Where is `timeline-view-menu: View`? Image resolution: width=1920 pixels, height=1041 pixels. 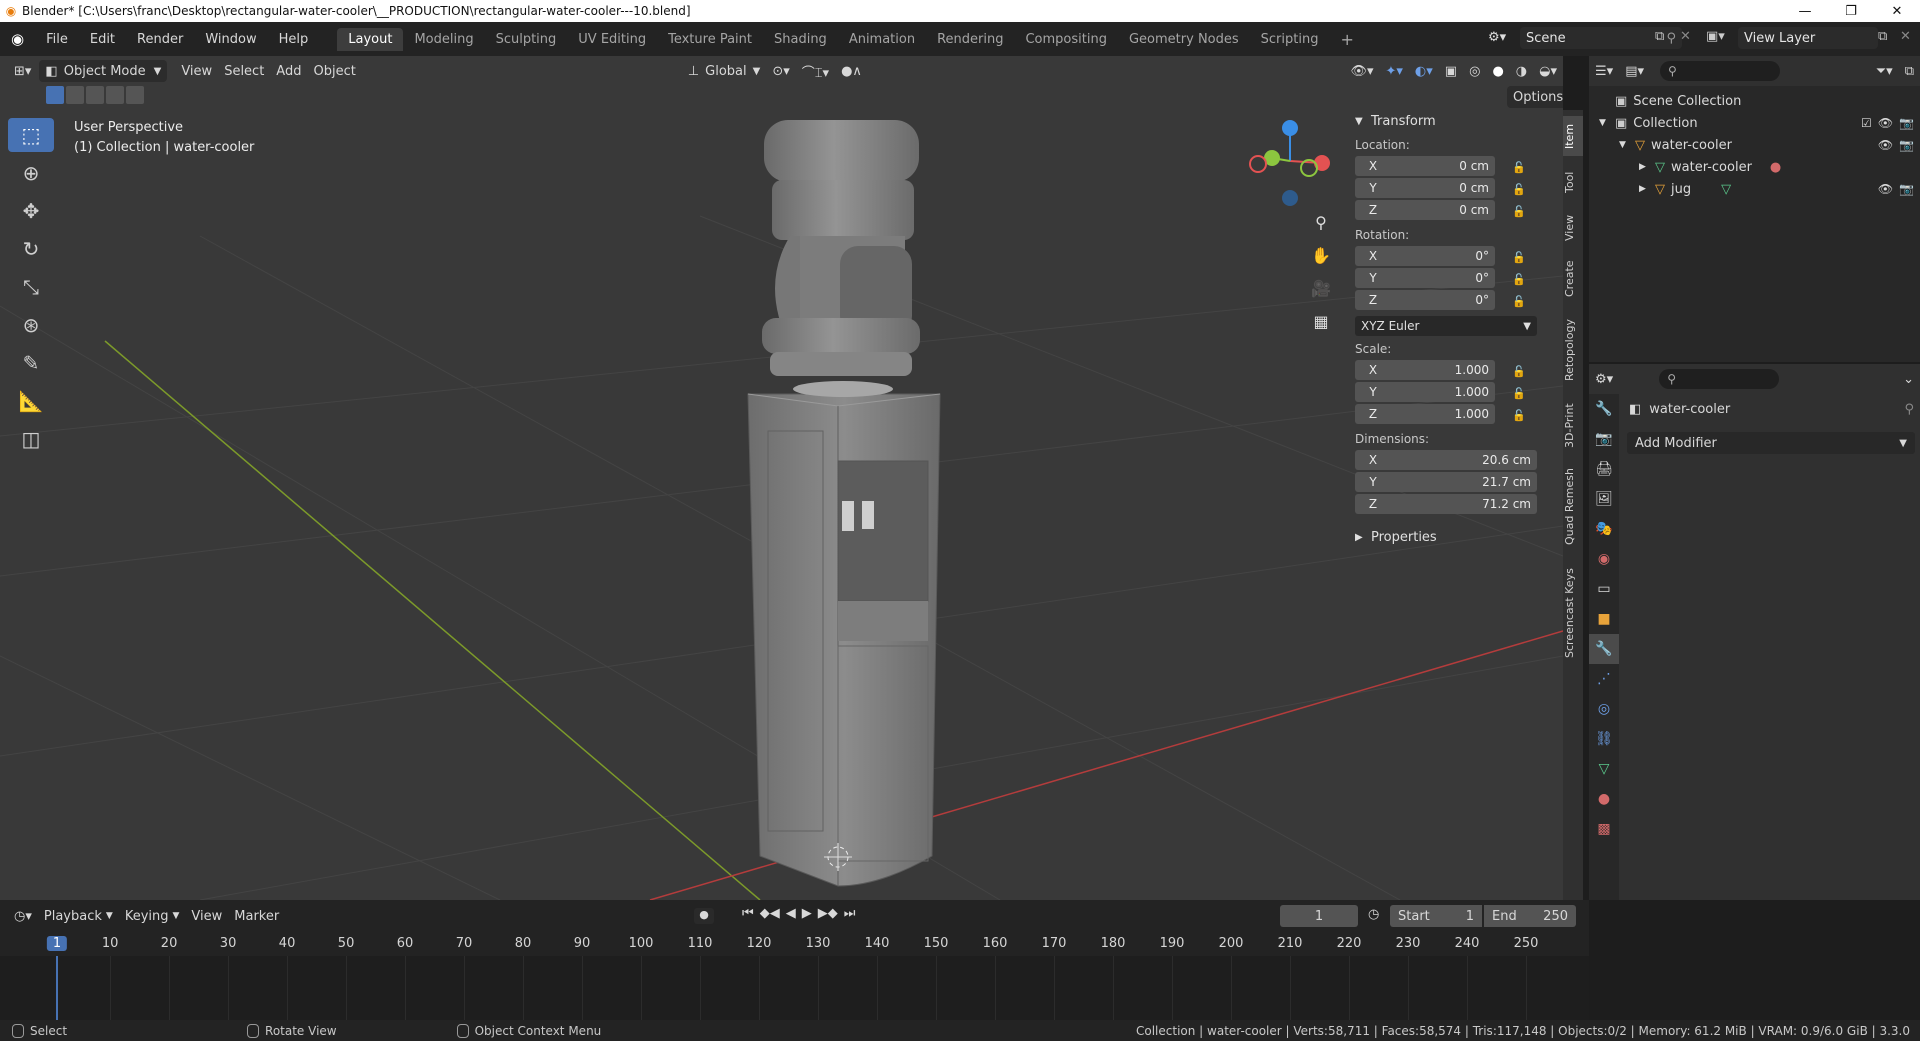 timeline-view-menu: View is located at coordinates (206, 916).